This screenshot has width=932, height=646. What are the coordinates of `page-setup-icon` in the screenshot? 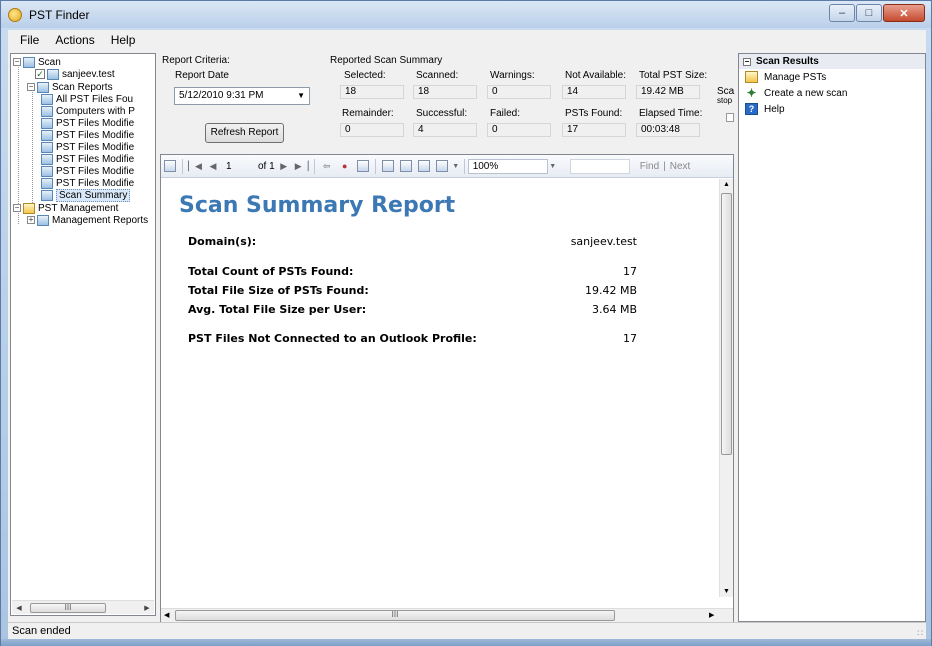 It's located at (423, 166).